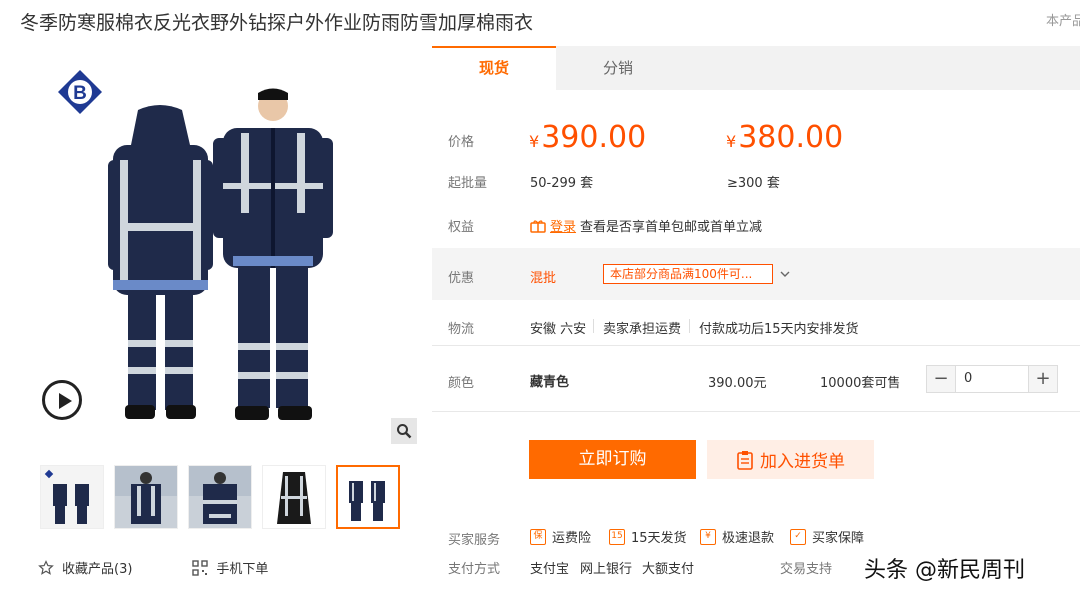  I want to click on brand-logo: B, so click(80, 92).